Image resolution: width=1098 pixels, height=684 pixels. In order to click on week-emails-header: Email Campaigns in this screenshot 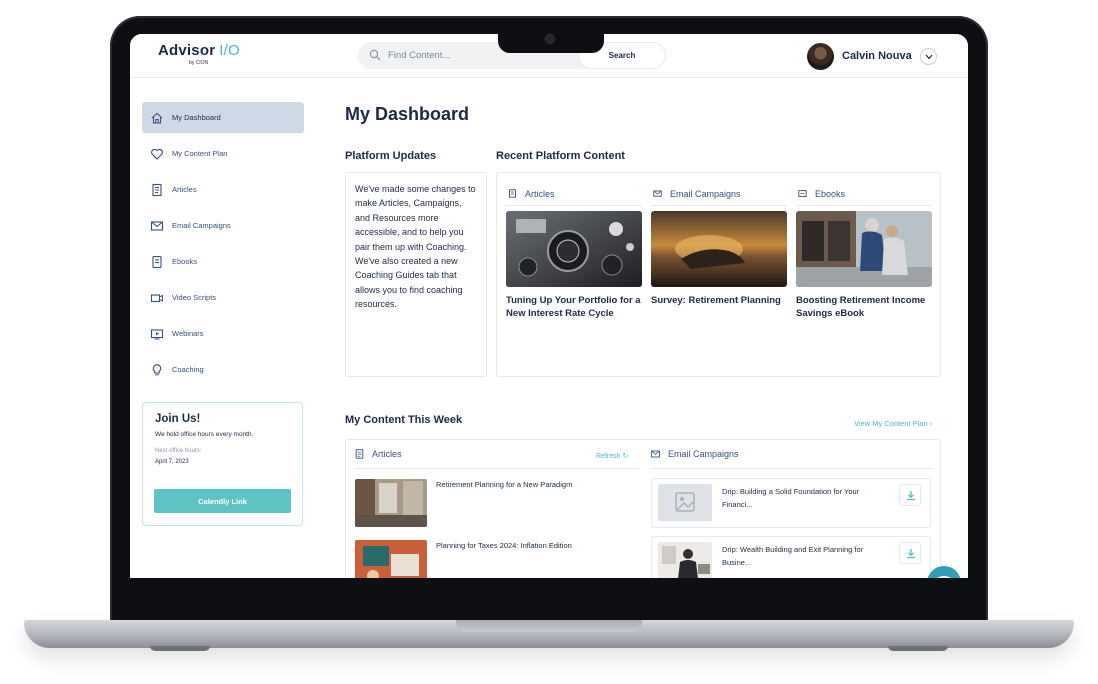, I will do `click(792, 454)`.